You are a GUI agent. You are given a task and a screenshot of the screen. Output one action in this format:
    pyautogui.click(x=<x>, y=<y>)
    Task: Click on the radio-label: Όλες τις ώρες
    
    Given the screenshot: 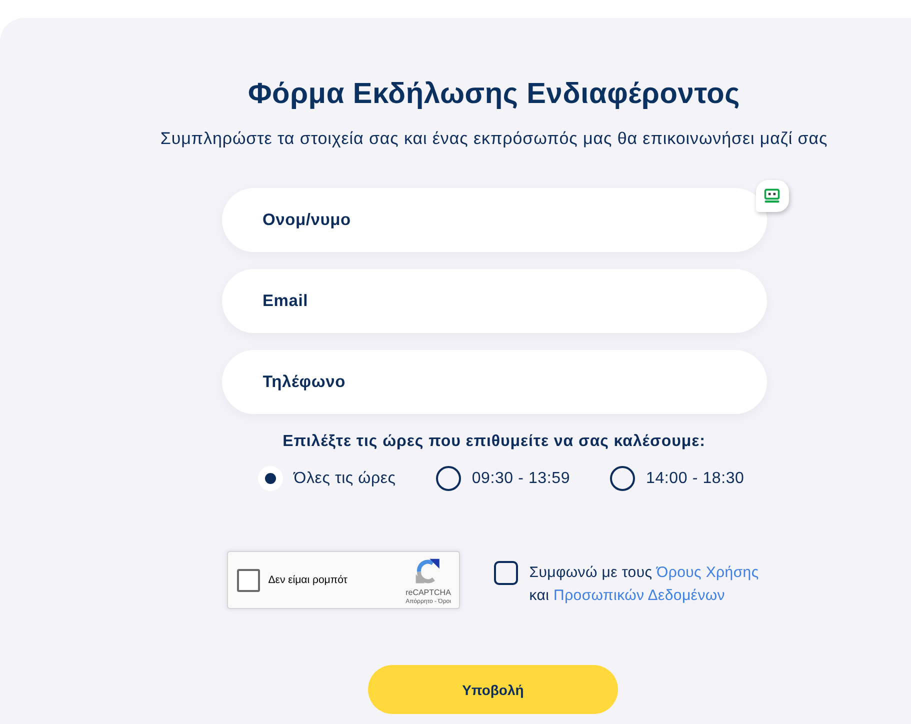 What is the action you would take?
    pyautogui.click(x=345, y=478)
    